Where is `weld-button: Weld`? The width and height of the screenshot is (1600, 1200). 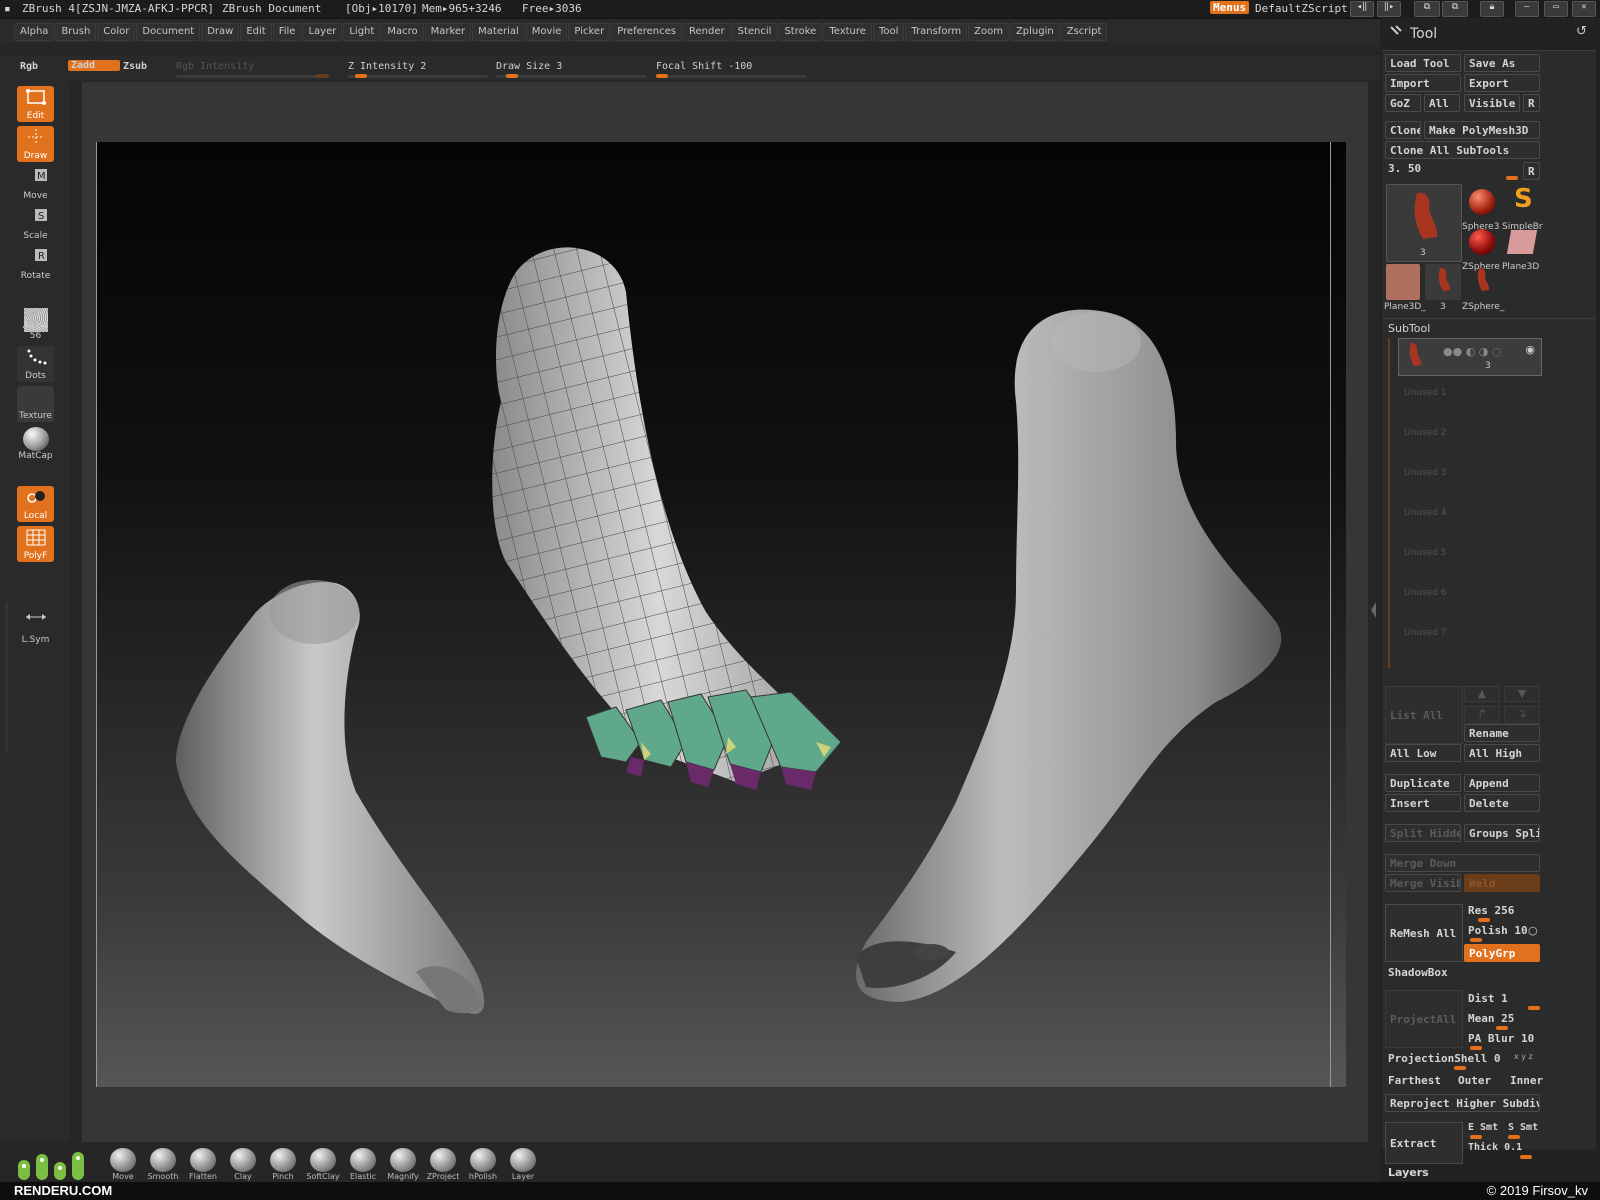 weld-button: Weld is located at coordinates (1502, 883).